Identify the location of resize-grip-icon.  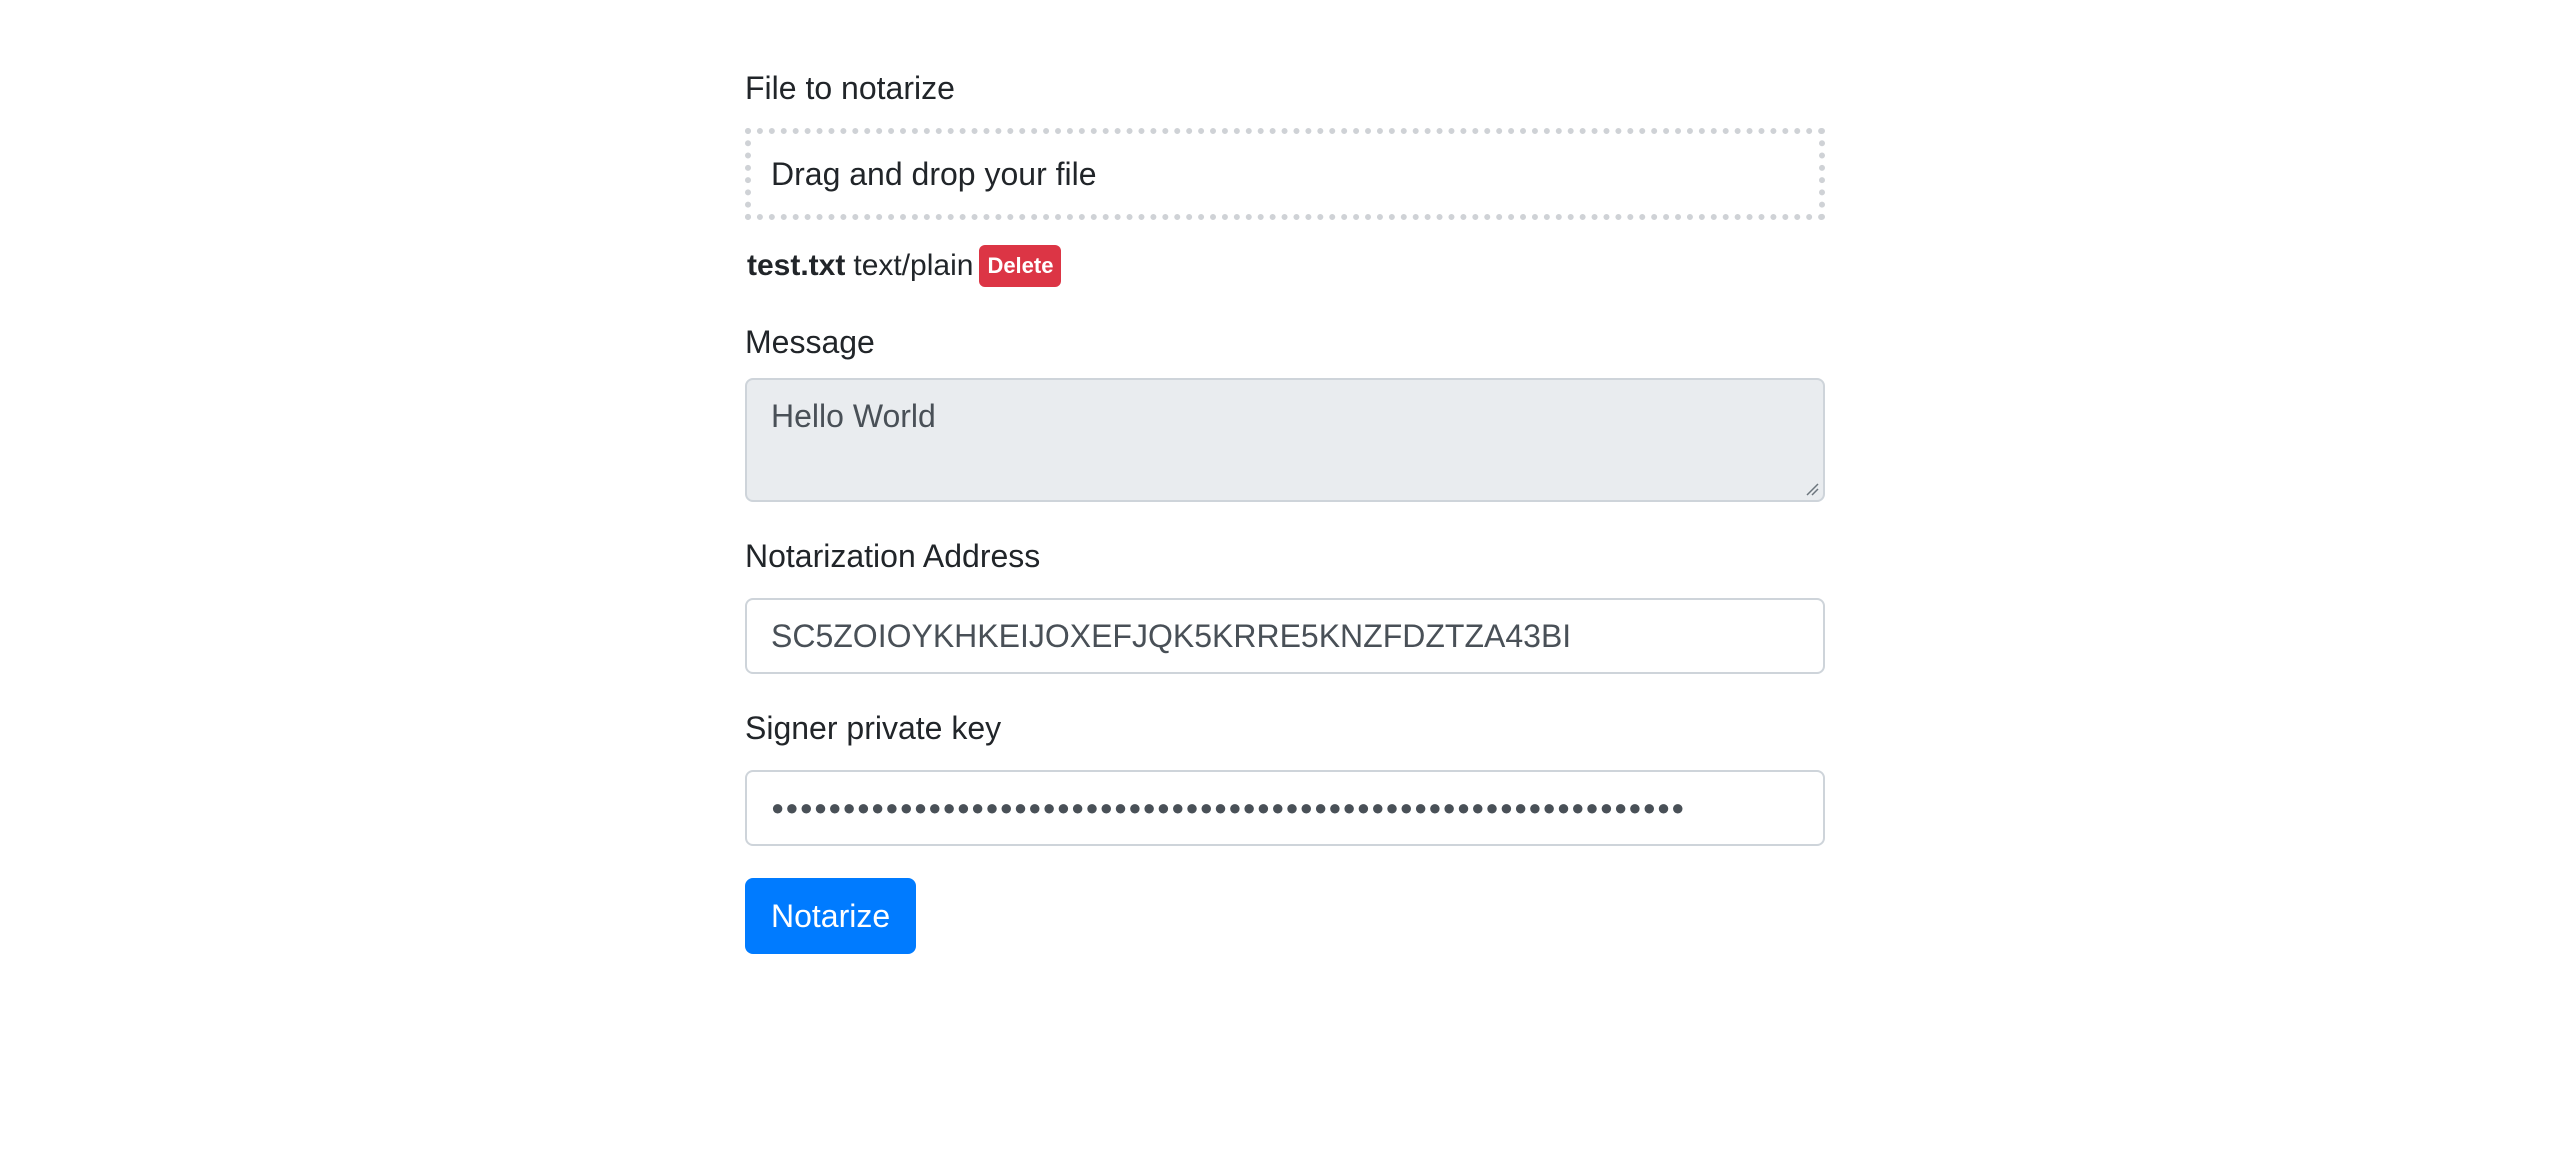
(1812, 489).